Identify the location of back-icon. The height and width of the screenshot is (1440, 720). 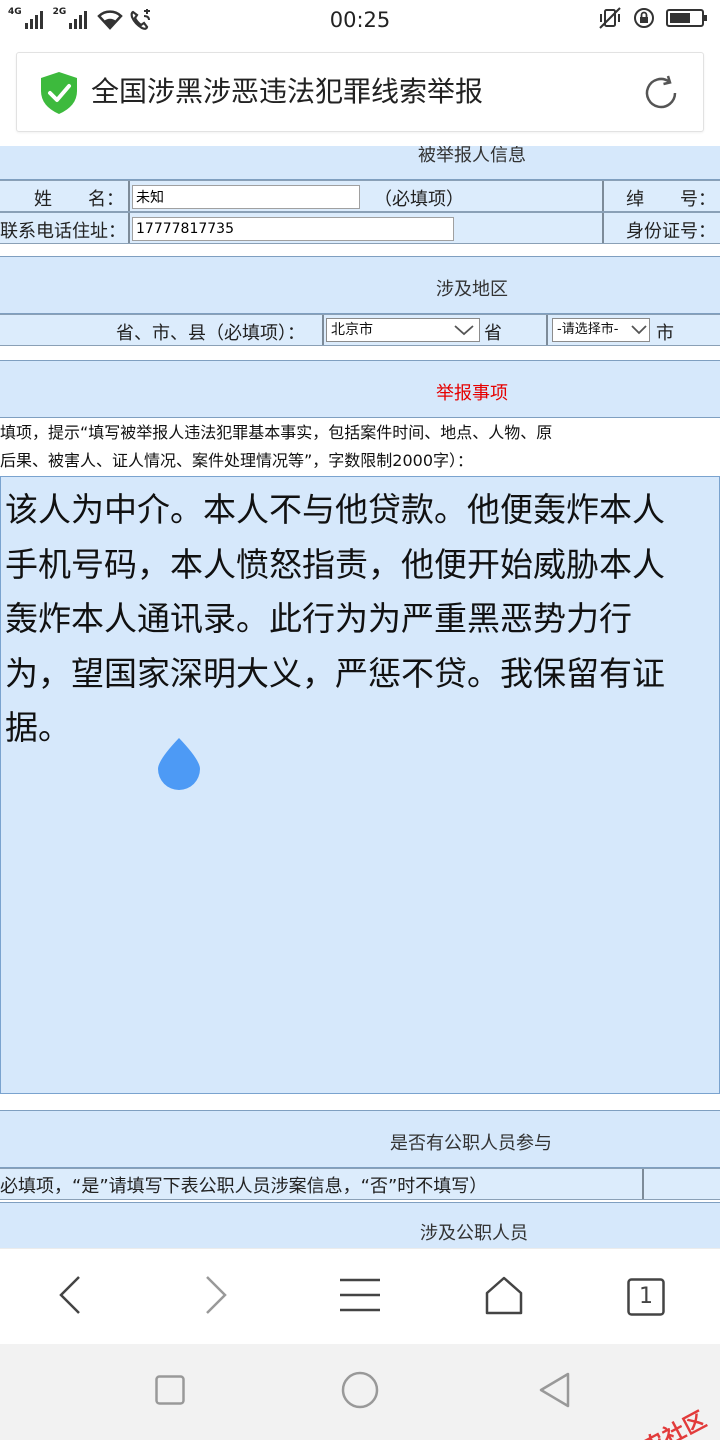
(70, 1297).